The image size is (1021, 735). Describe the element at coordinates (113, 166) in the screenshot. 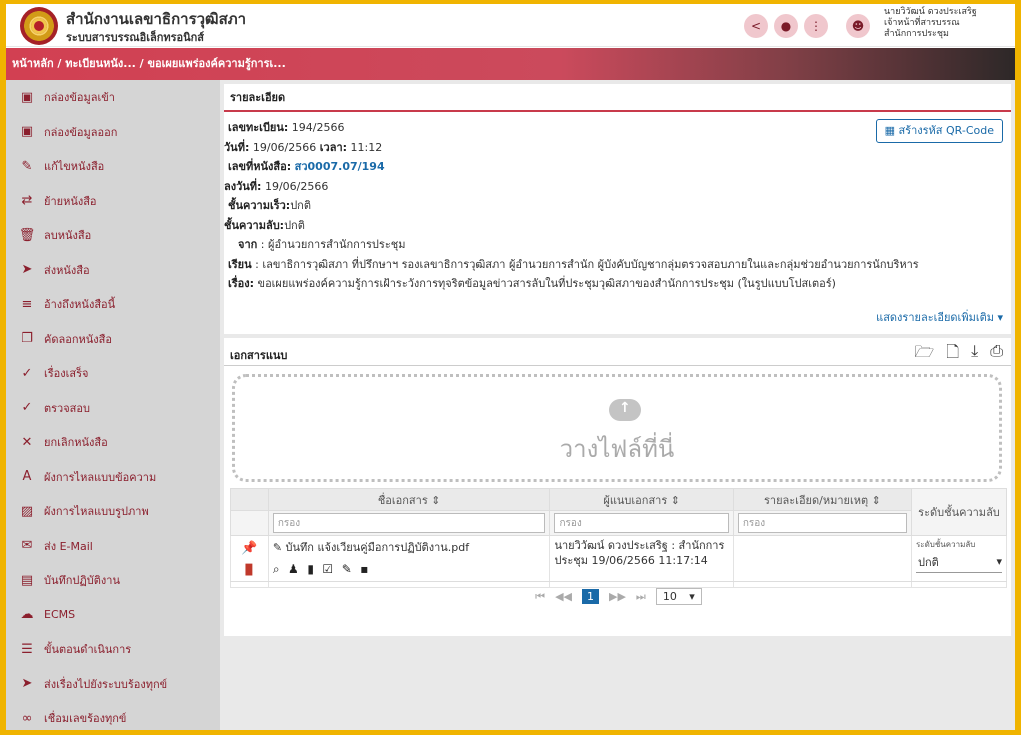

I see `sidebar-item-3: ✎ แก้ไขหนังสือ` at that location.